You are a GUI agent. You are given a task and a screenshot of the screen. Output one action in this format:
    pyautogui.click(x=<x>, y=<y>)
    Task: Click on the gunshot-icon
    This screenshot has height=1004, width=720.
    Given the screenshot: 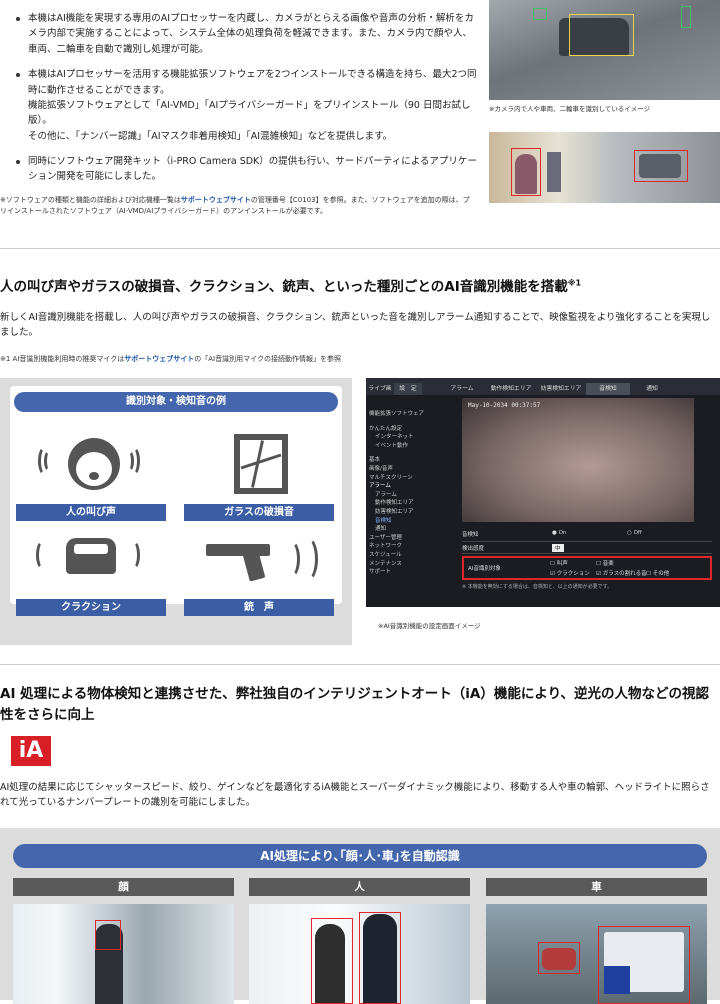 What is the action you would take?
    pyautogui.click(x=271, y=560)
    